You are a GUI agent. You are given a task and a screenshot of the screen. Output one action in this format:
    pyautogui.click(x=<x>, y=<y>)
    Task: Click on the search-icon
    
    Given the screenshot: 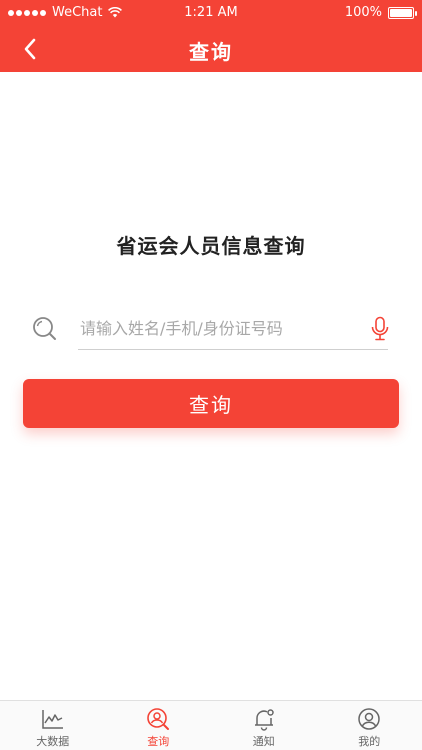 What is the action you would take?
    pyautogui.click(x=44, y=328)
    